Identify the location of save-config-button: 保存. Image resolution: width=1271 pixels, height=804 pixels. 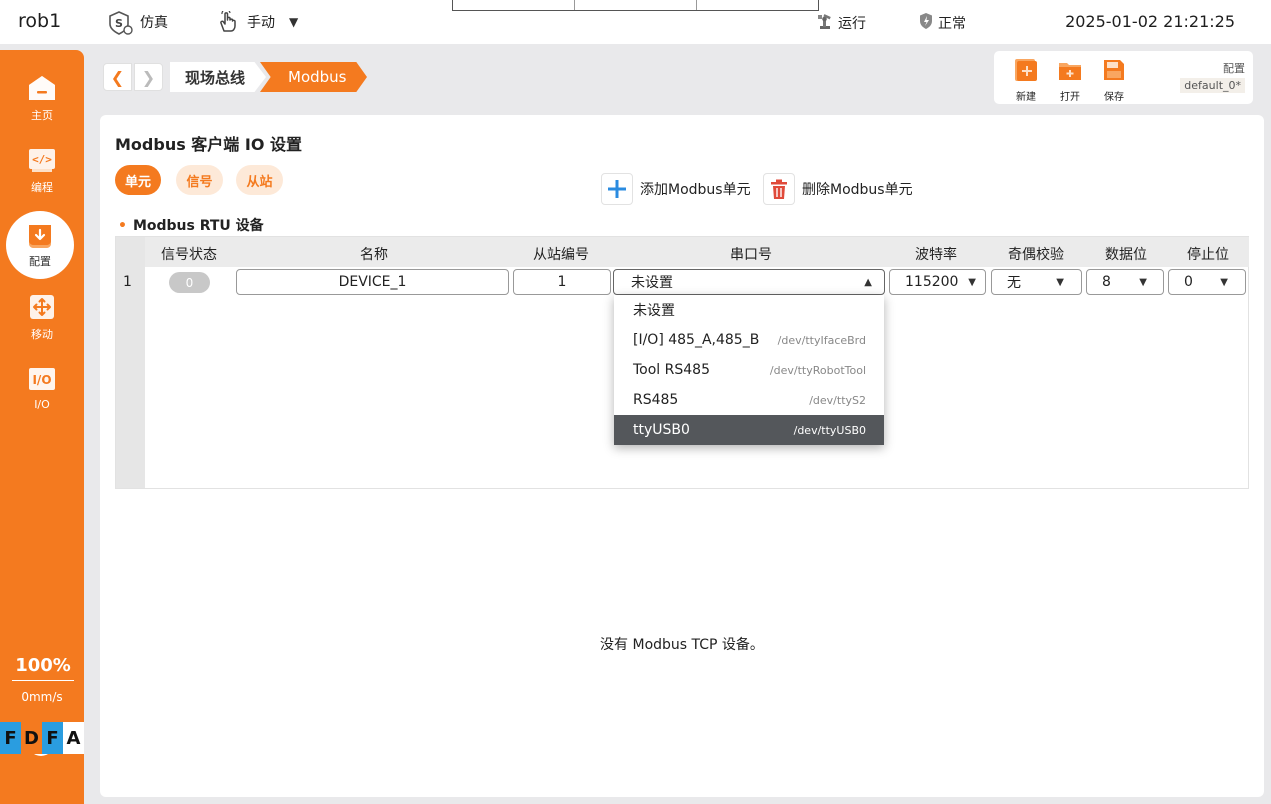
(1114, 80).